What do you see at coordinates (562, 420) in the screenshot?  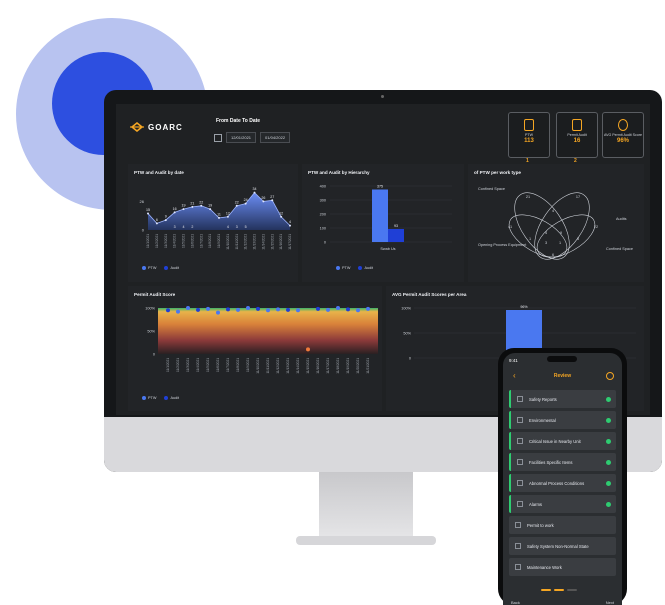 I see `review-list-item: Environmental` at bounding box center [562, 420].